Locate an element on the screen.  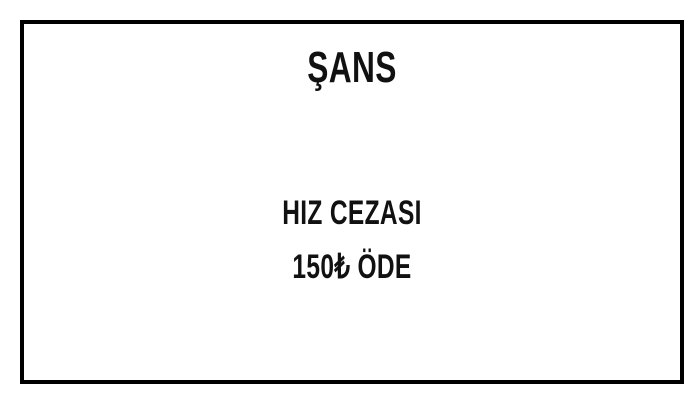
card-text-line-1: HIZ CEZASI is located at coordinates (352, 213).